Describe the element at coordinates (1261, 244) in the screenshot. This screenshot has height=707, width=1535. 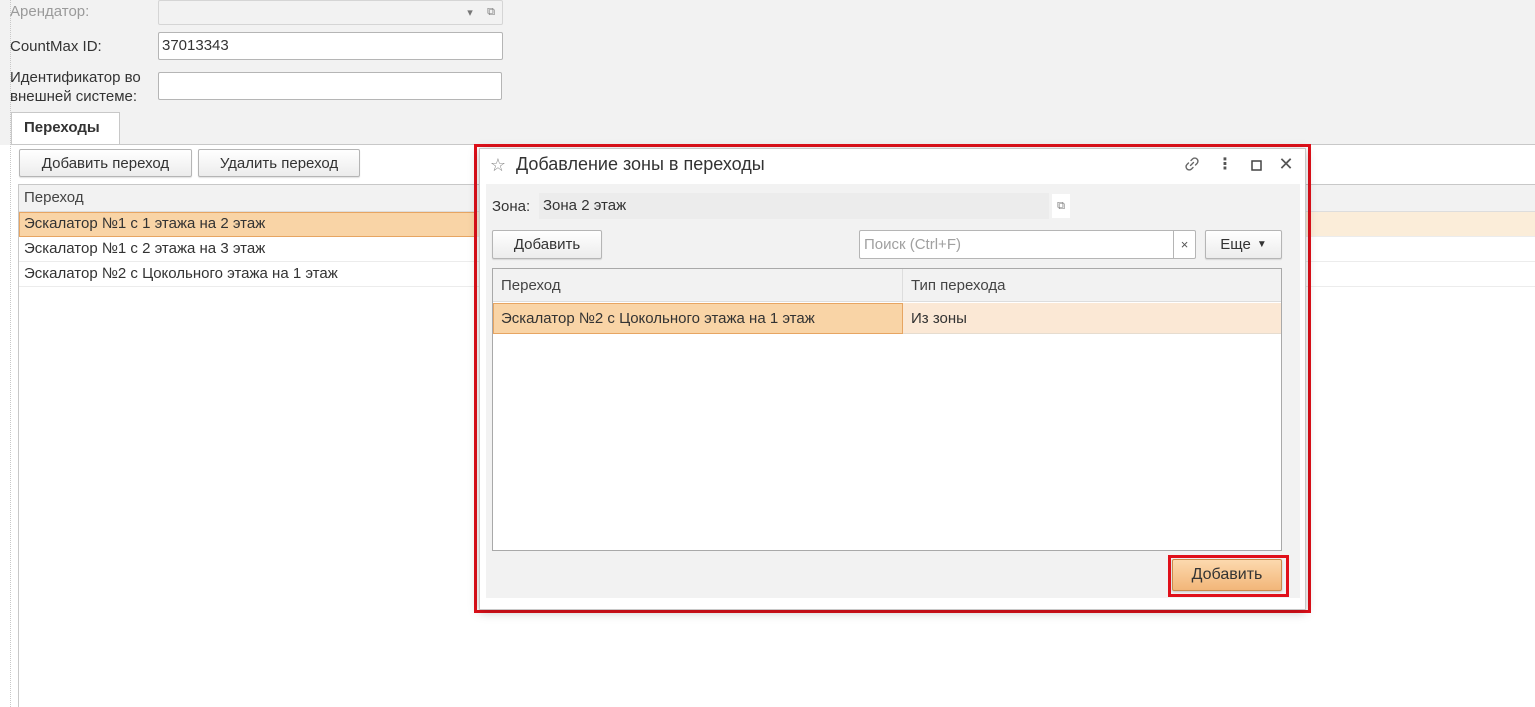
I see `dropdown-arrow-icon: ▼` at that location.